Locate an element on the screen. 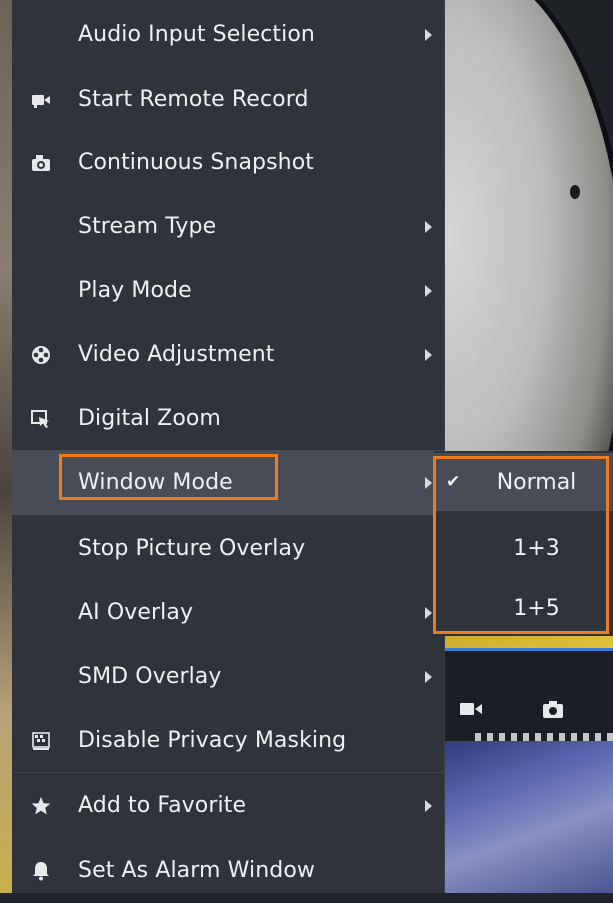  menu-item-smd-overlay: SMD Overlay is located at coordinates (228, 676).